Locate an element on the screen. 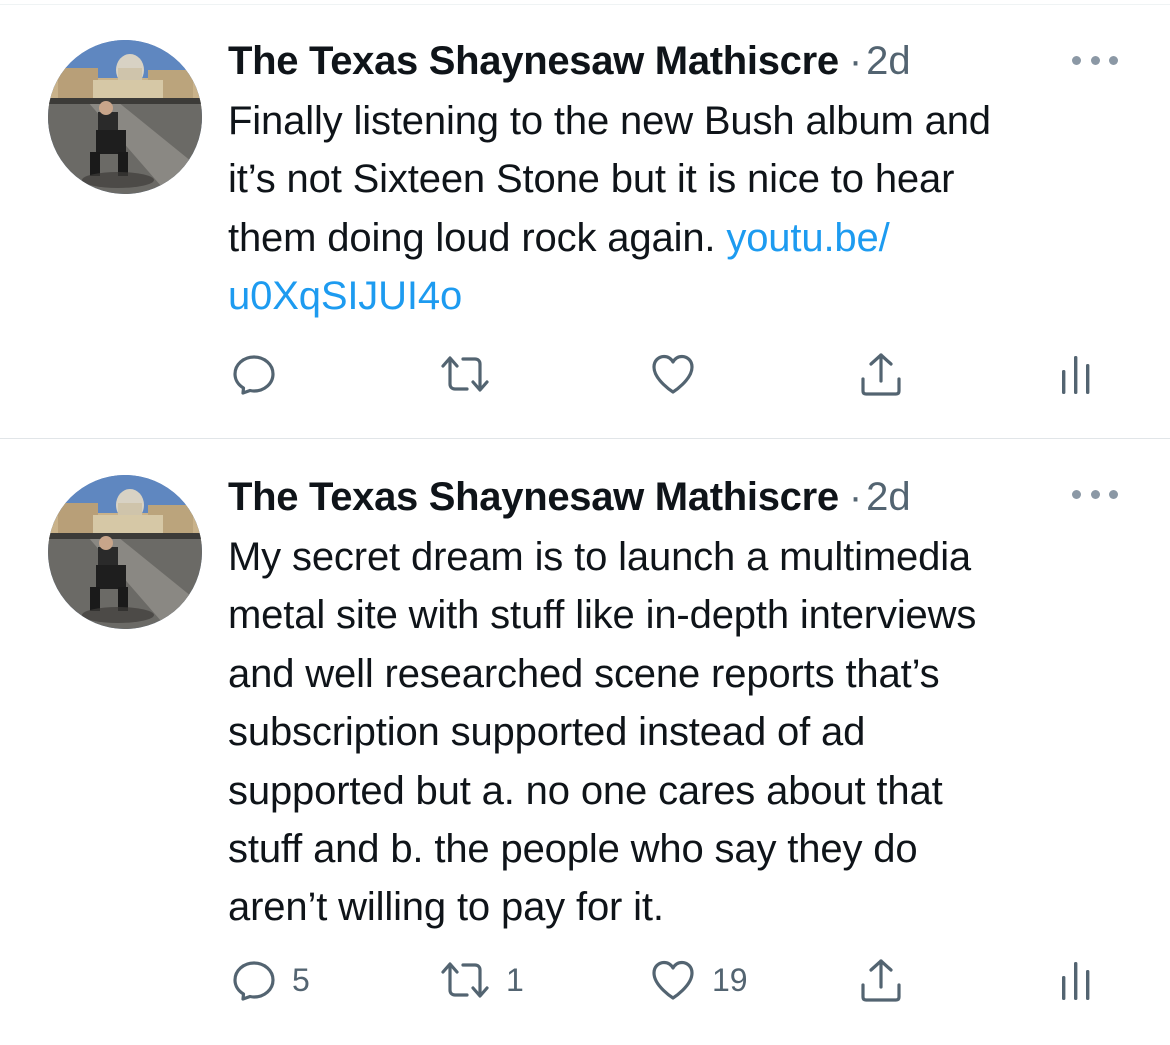 This screenshot has height=1045, width=1170. reply-button is located at coordinates (262, 374).